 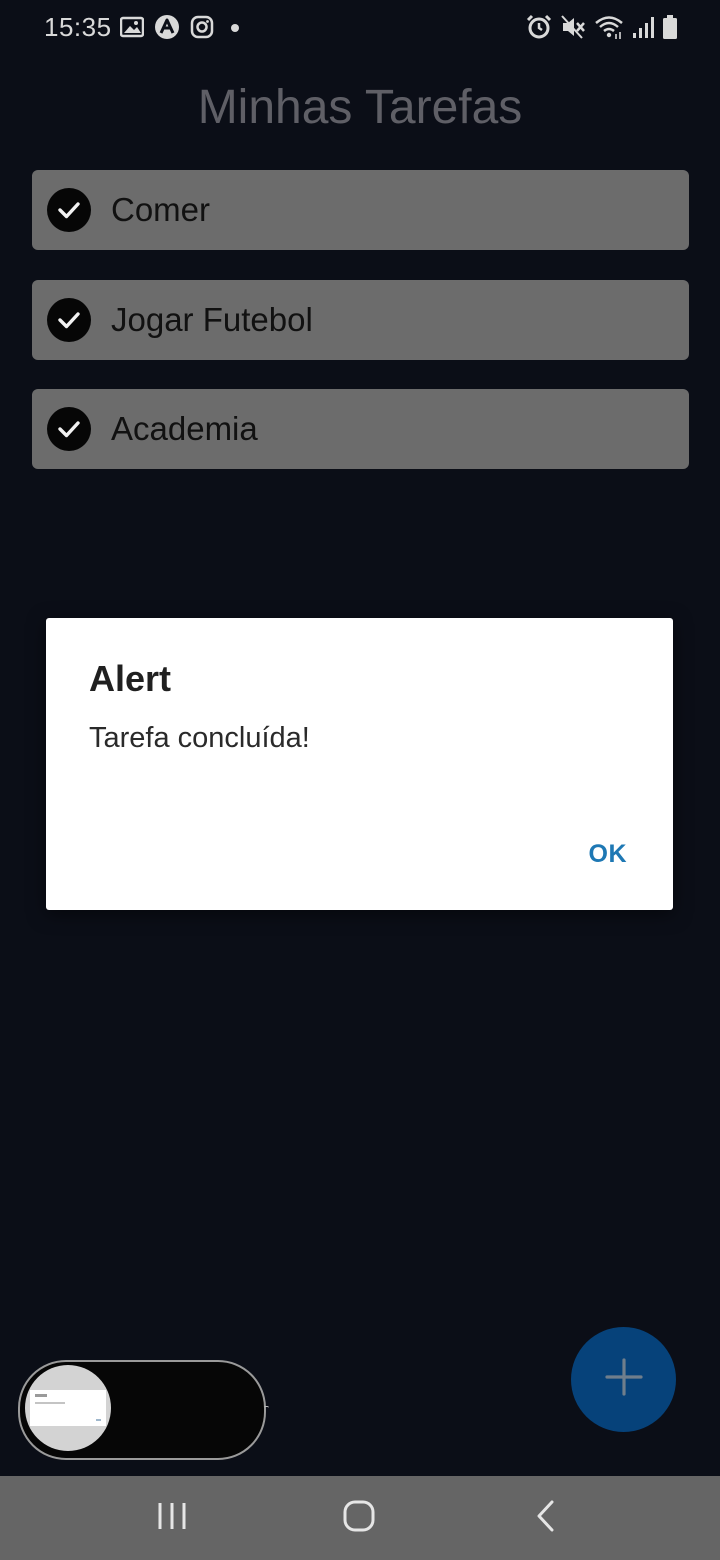 I want to click on home-icon, so click(x=359, y=1518).